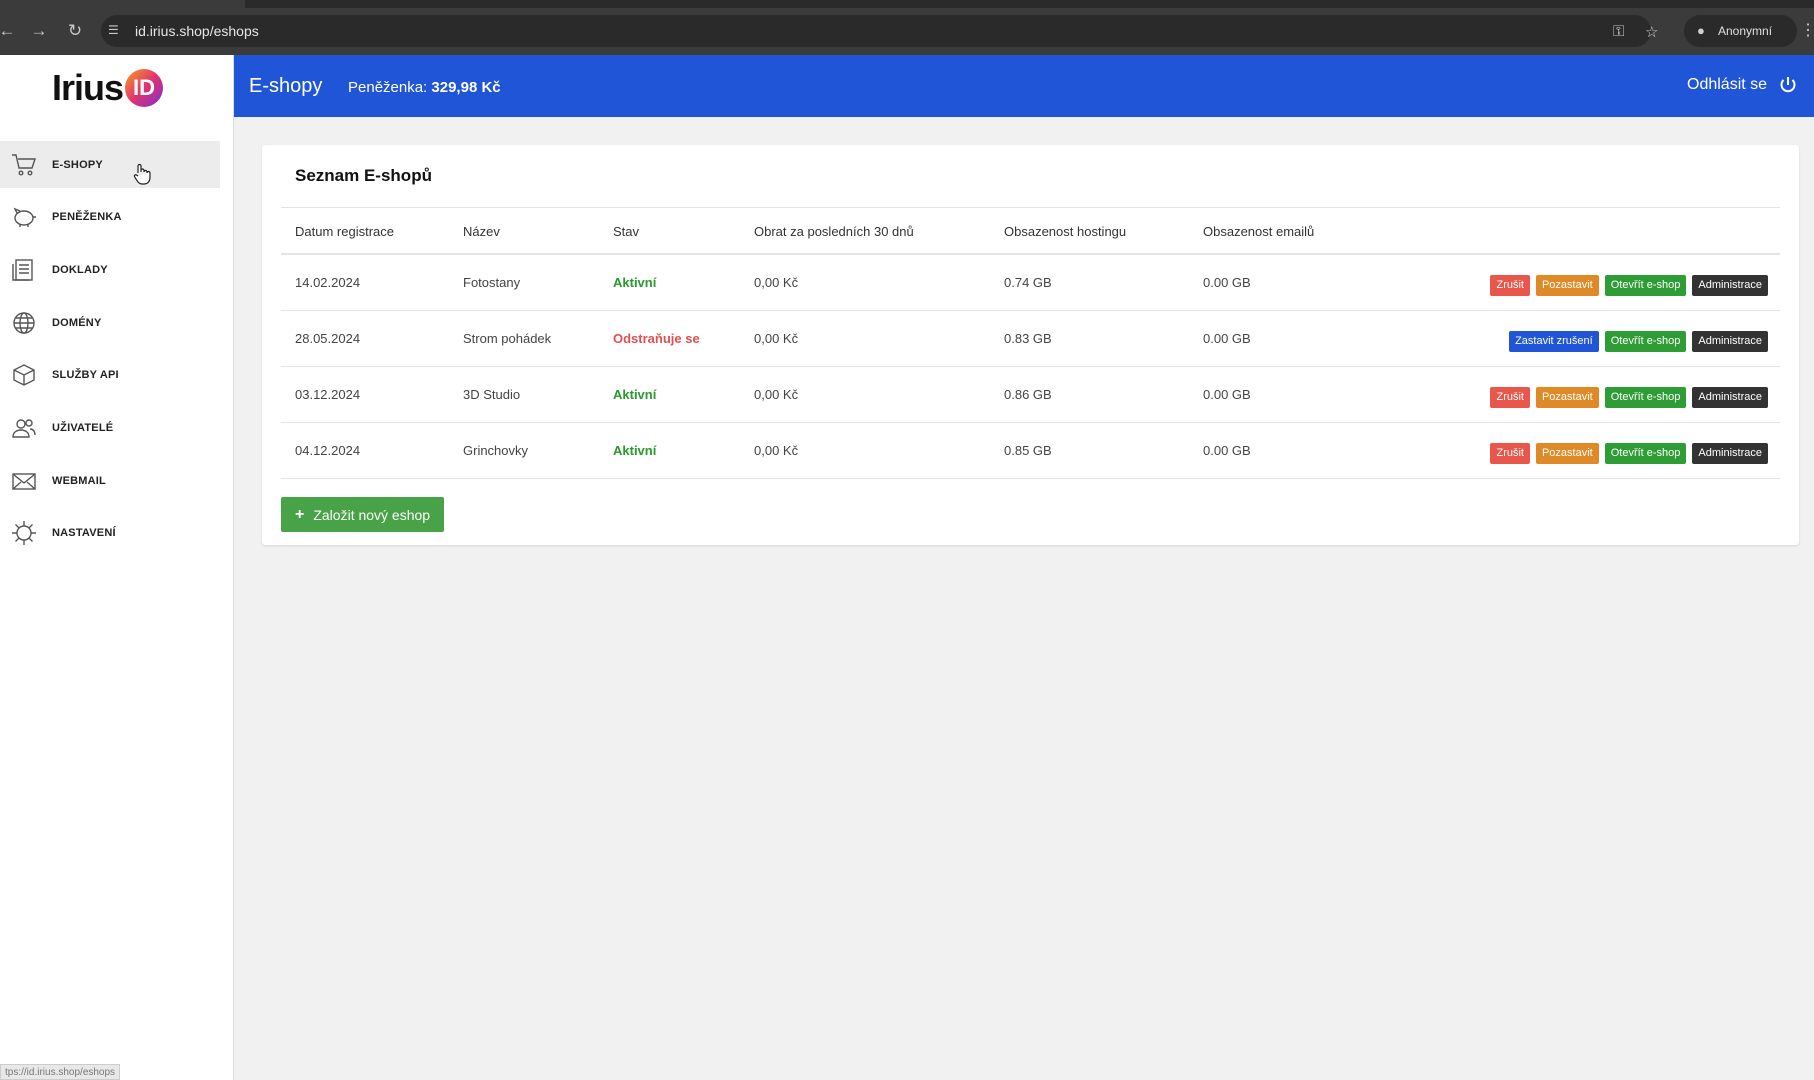 The height and width of the screenshot is (1080, 1814). I want to click on create-eshop-label: Založit nový eshop, so click(372, 514).